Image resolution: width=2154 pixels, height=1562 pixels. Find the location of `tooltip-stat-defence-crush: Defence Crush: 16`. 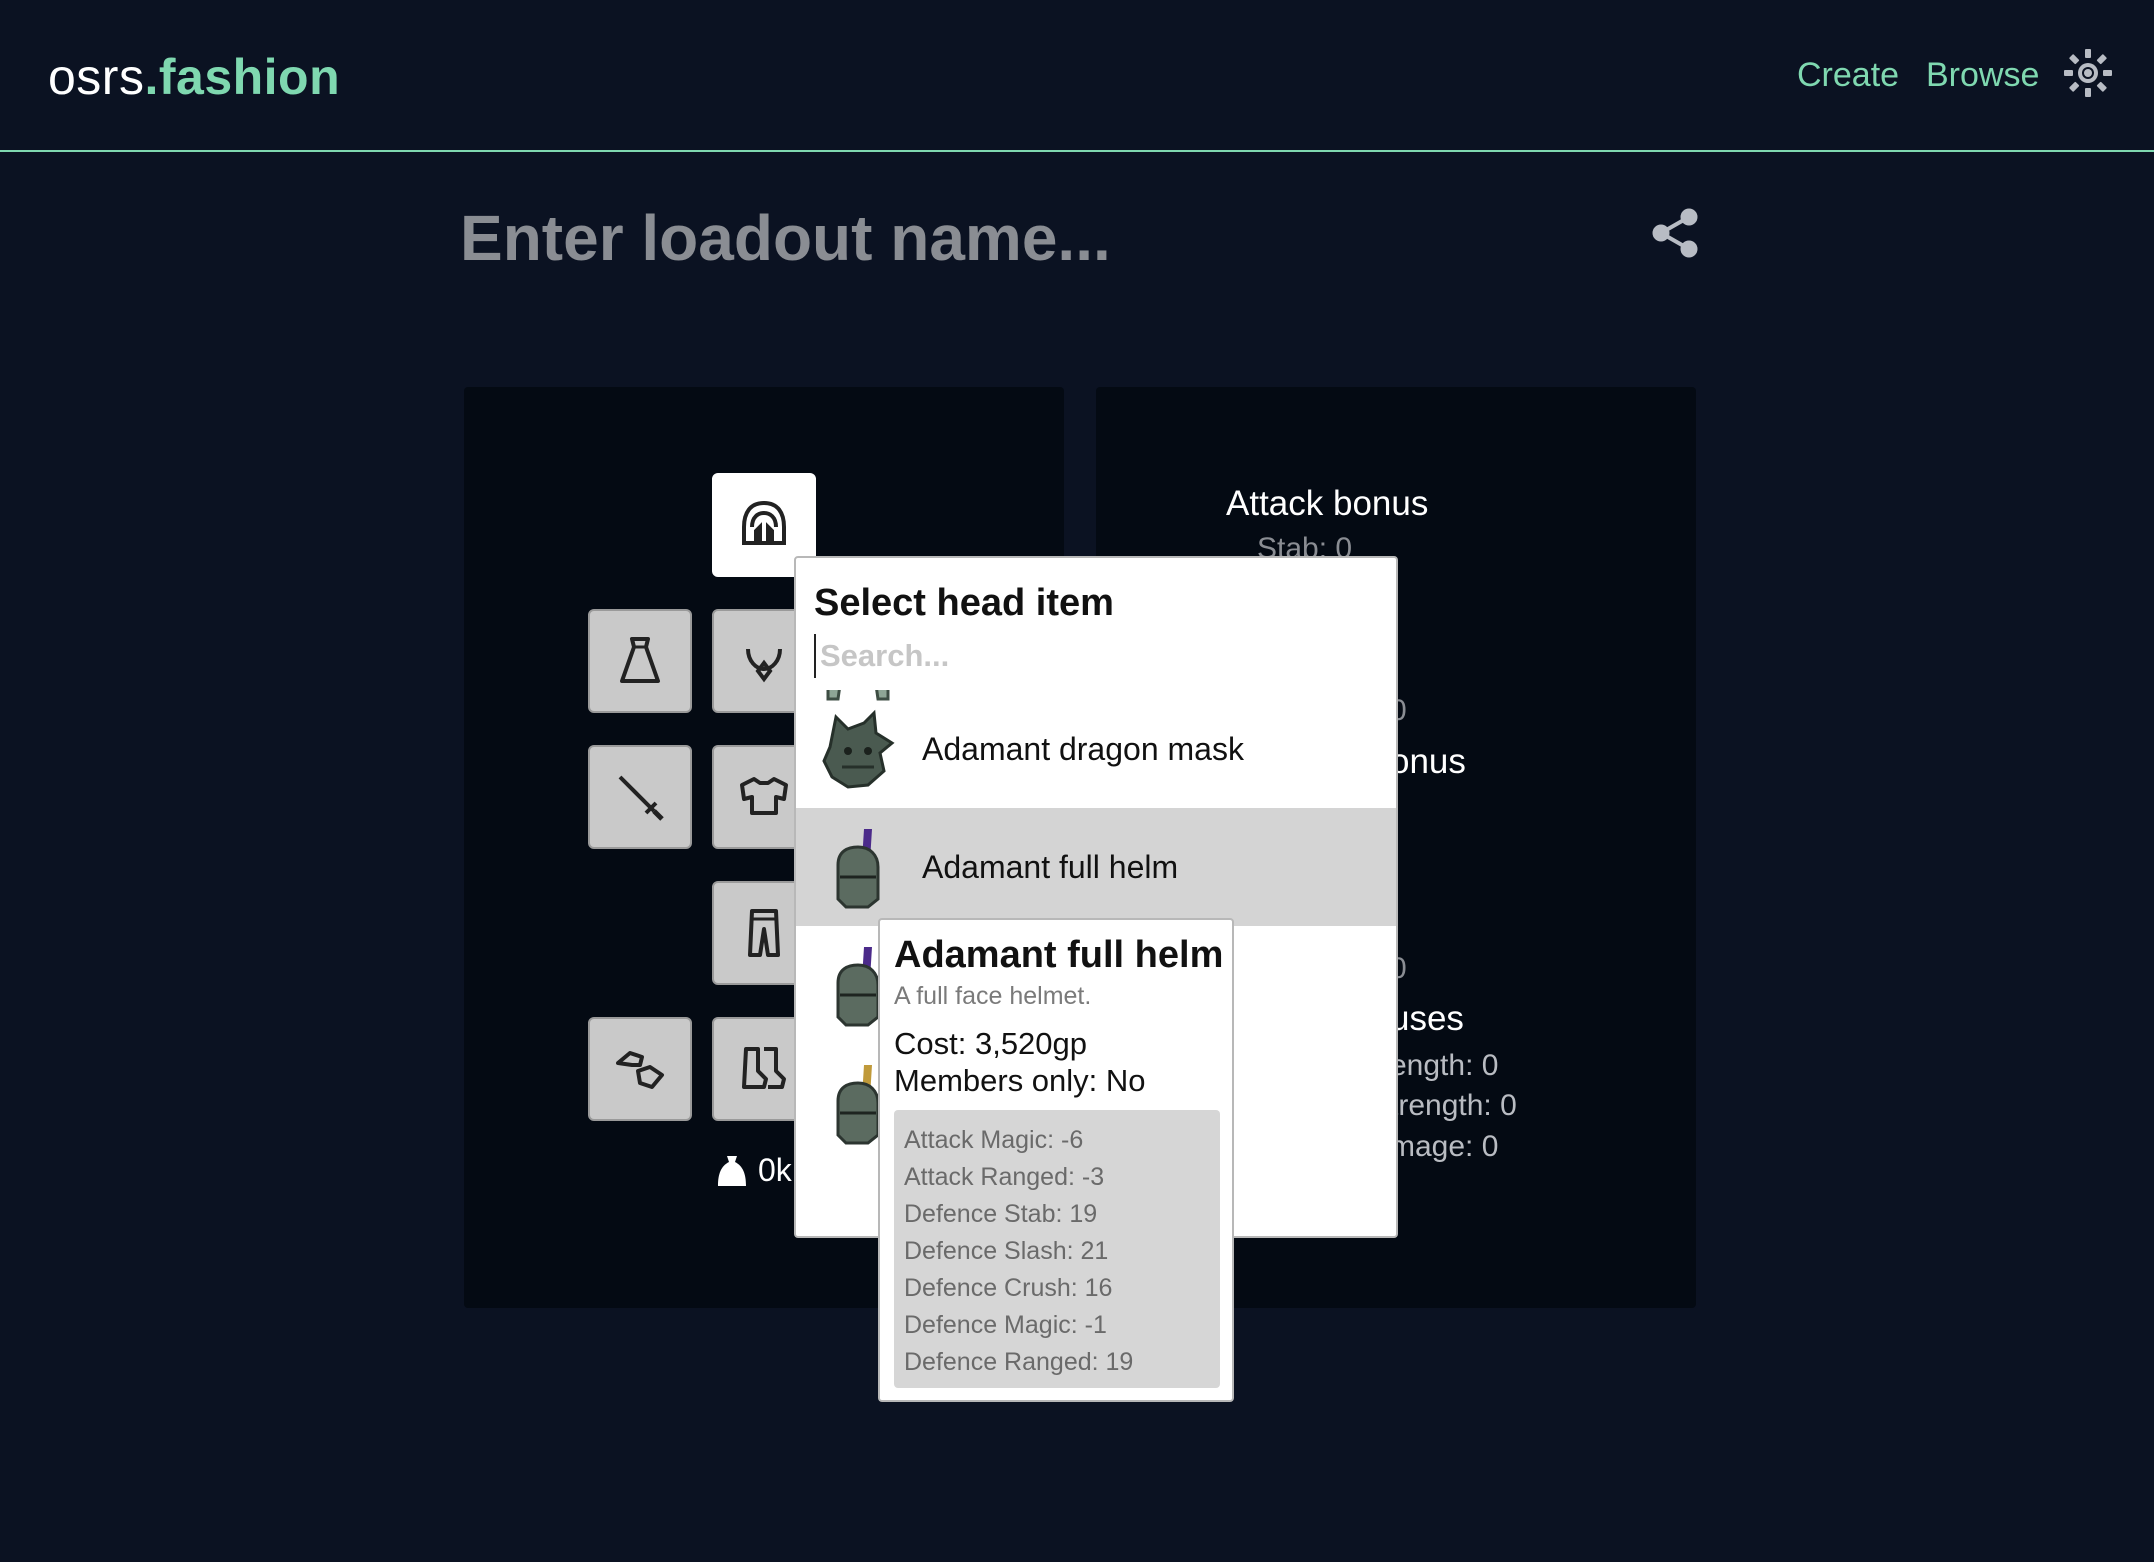

tooltip-stat-defence-crush: Defence Crush: 16 is located at coordinates (1008, 1288).